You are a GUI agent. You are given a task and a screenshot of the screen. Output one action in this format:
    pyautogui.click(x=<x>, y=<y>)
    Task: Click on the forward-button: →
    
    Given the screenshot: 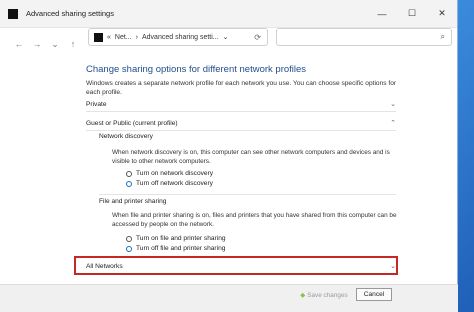 What is the action you would take?
    pyautogui.click(x=37, y=44)
    